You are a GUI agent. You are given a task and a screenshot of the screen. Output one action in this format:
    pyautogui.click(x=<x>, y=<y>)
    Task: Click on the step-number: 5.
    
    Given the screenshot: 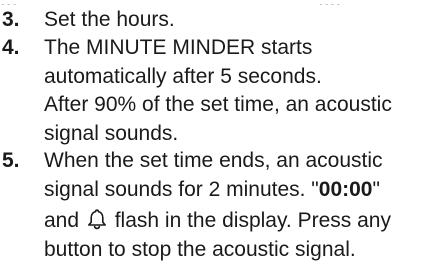 What is the action you would take?
    pyautogui.click(x=11, y=161)
    